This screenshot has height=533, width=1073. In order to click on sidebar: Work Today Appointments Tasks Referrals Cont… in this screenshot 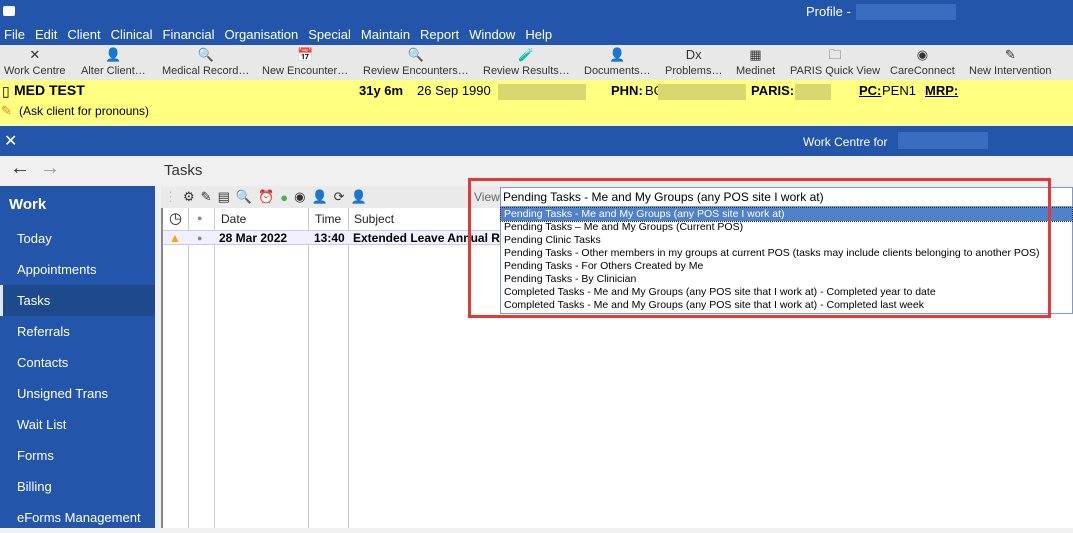, I will do `click(77, 357)`.